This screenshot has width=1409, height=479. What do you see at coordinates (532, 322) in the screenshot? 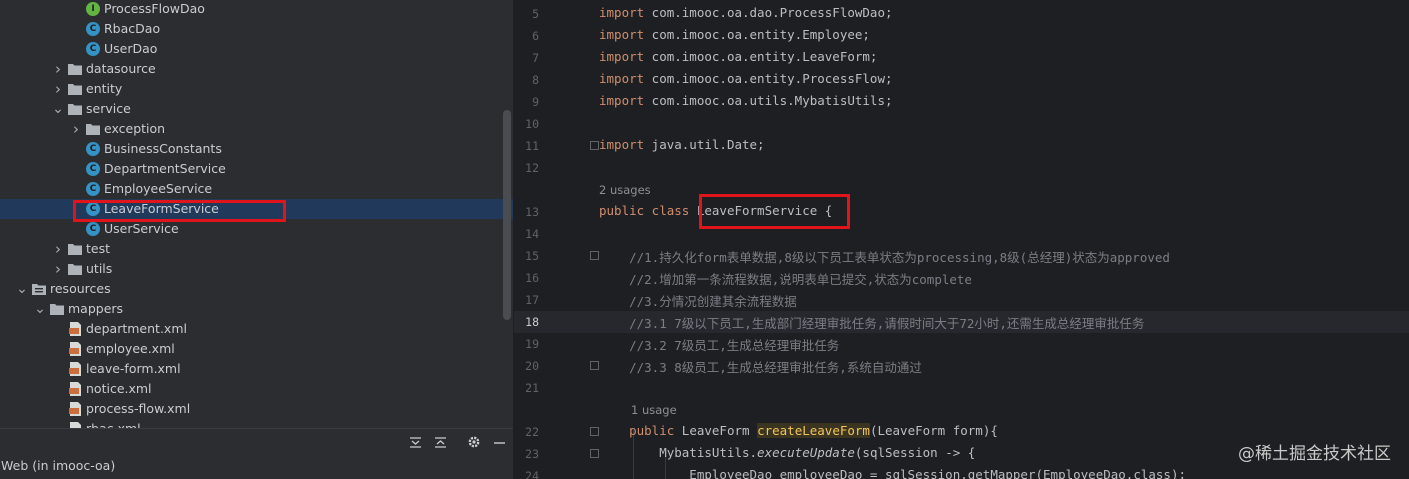
I see `line-number: 18` at bounding box center [532, 322].